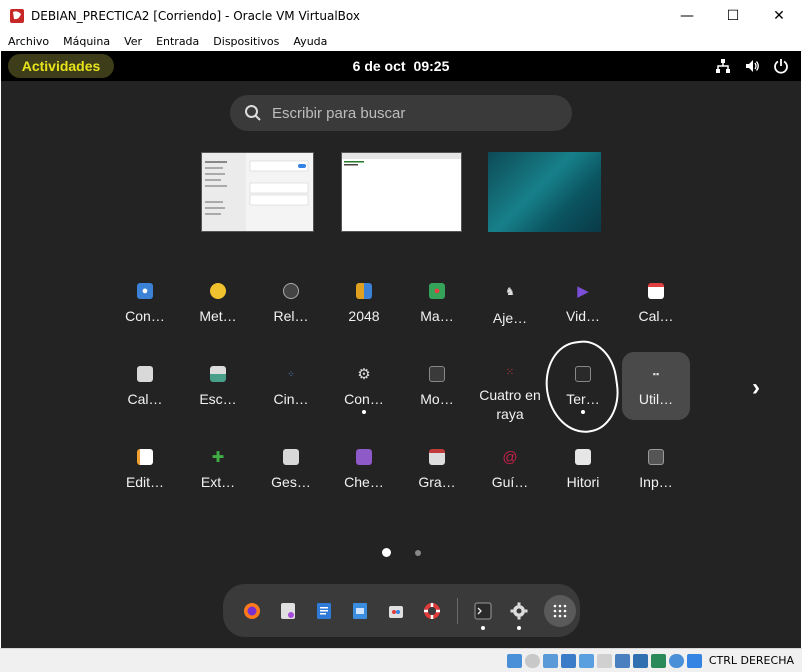  What do you see at coordinates (364, 307) in the screenshot?
I see `app-2048: 2048` at bounding box center [364, 307].